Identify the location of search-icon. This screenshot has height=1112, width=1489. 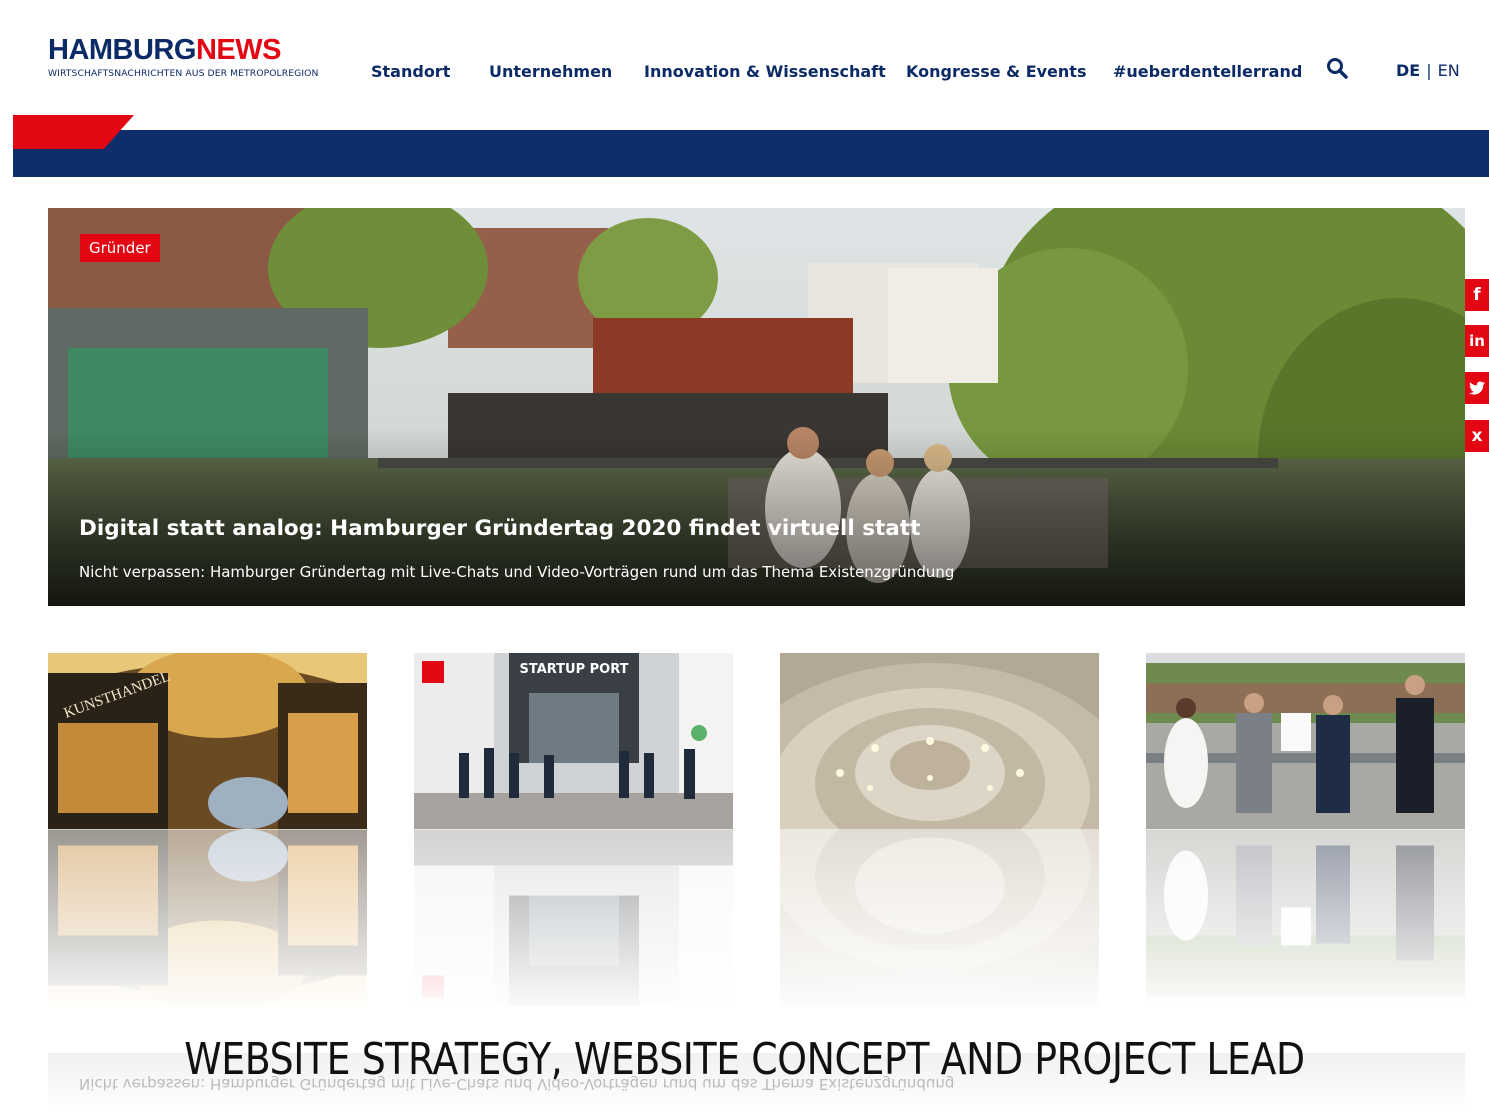
(1337, 68).